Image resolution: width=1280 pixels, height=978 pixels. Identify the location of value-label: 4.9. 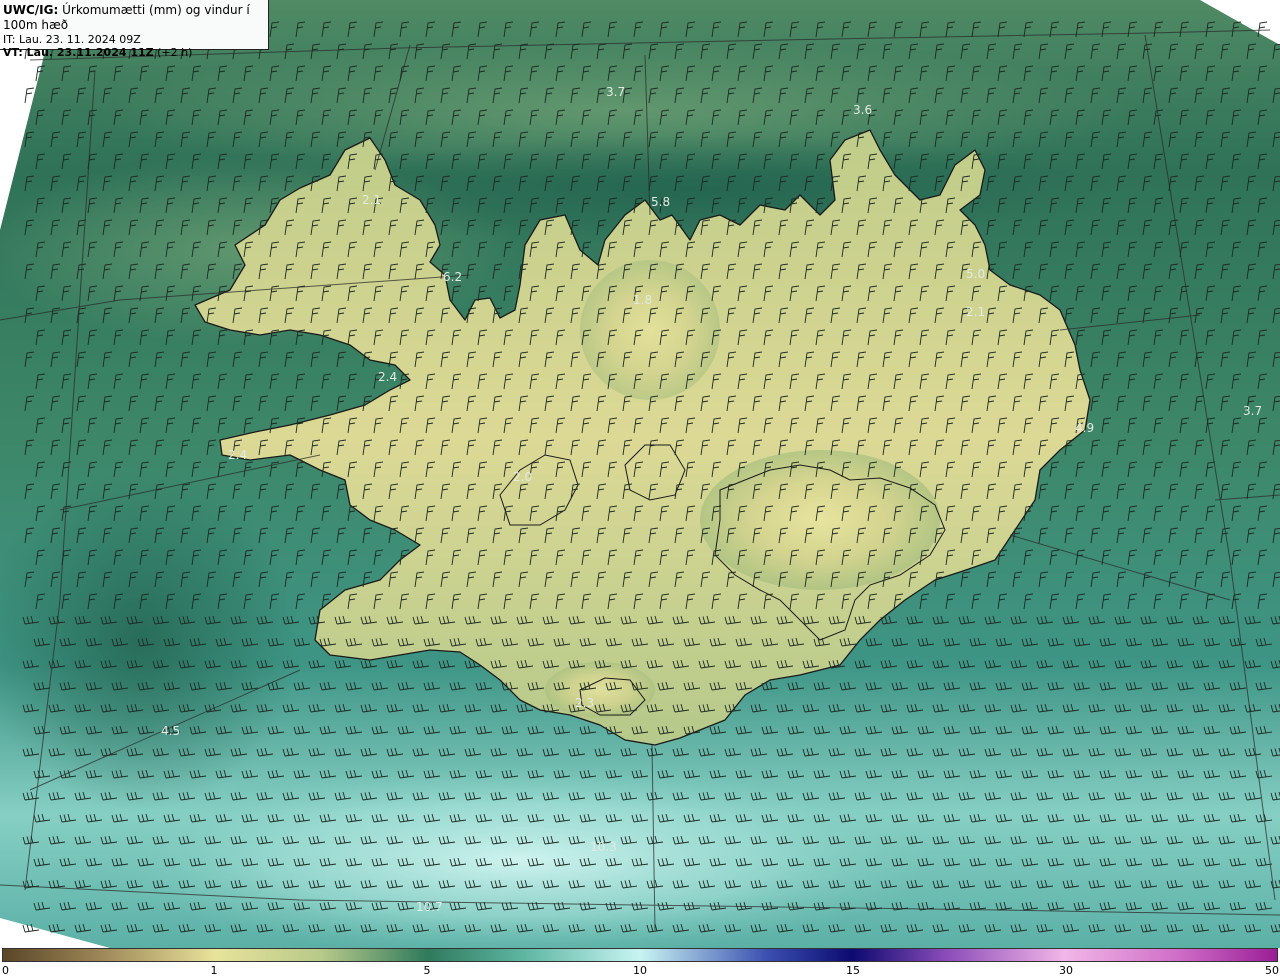
(1084, 428).